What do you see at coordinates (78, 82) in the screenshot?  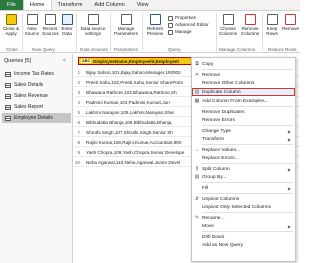 I see `row-number: 2` at bounding box center [78, 82].